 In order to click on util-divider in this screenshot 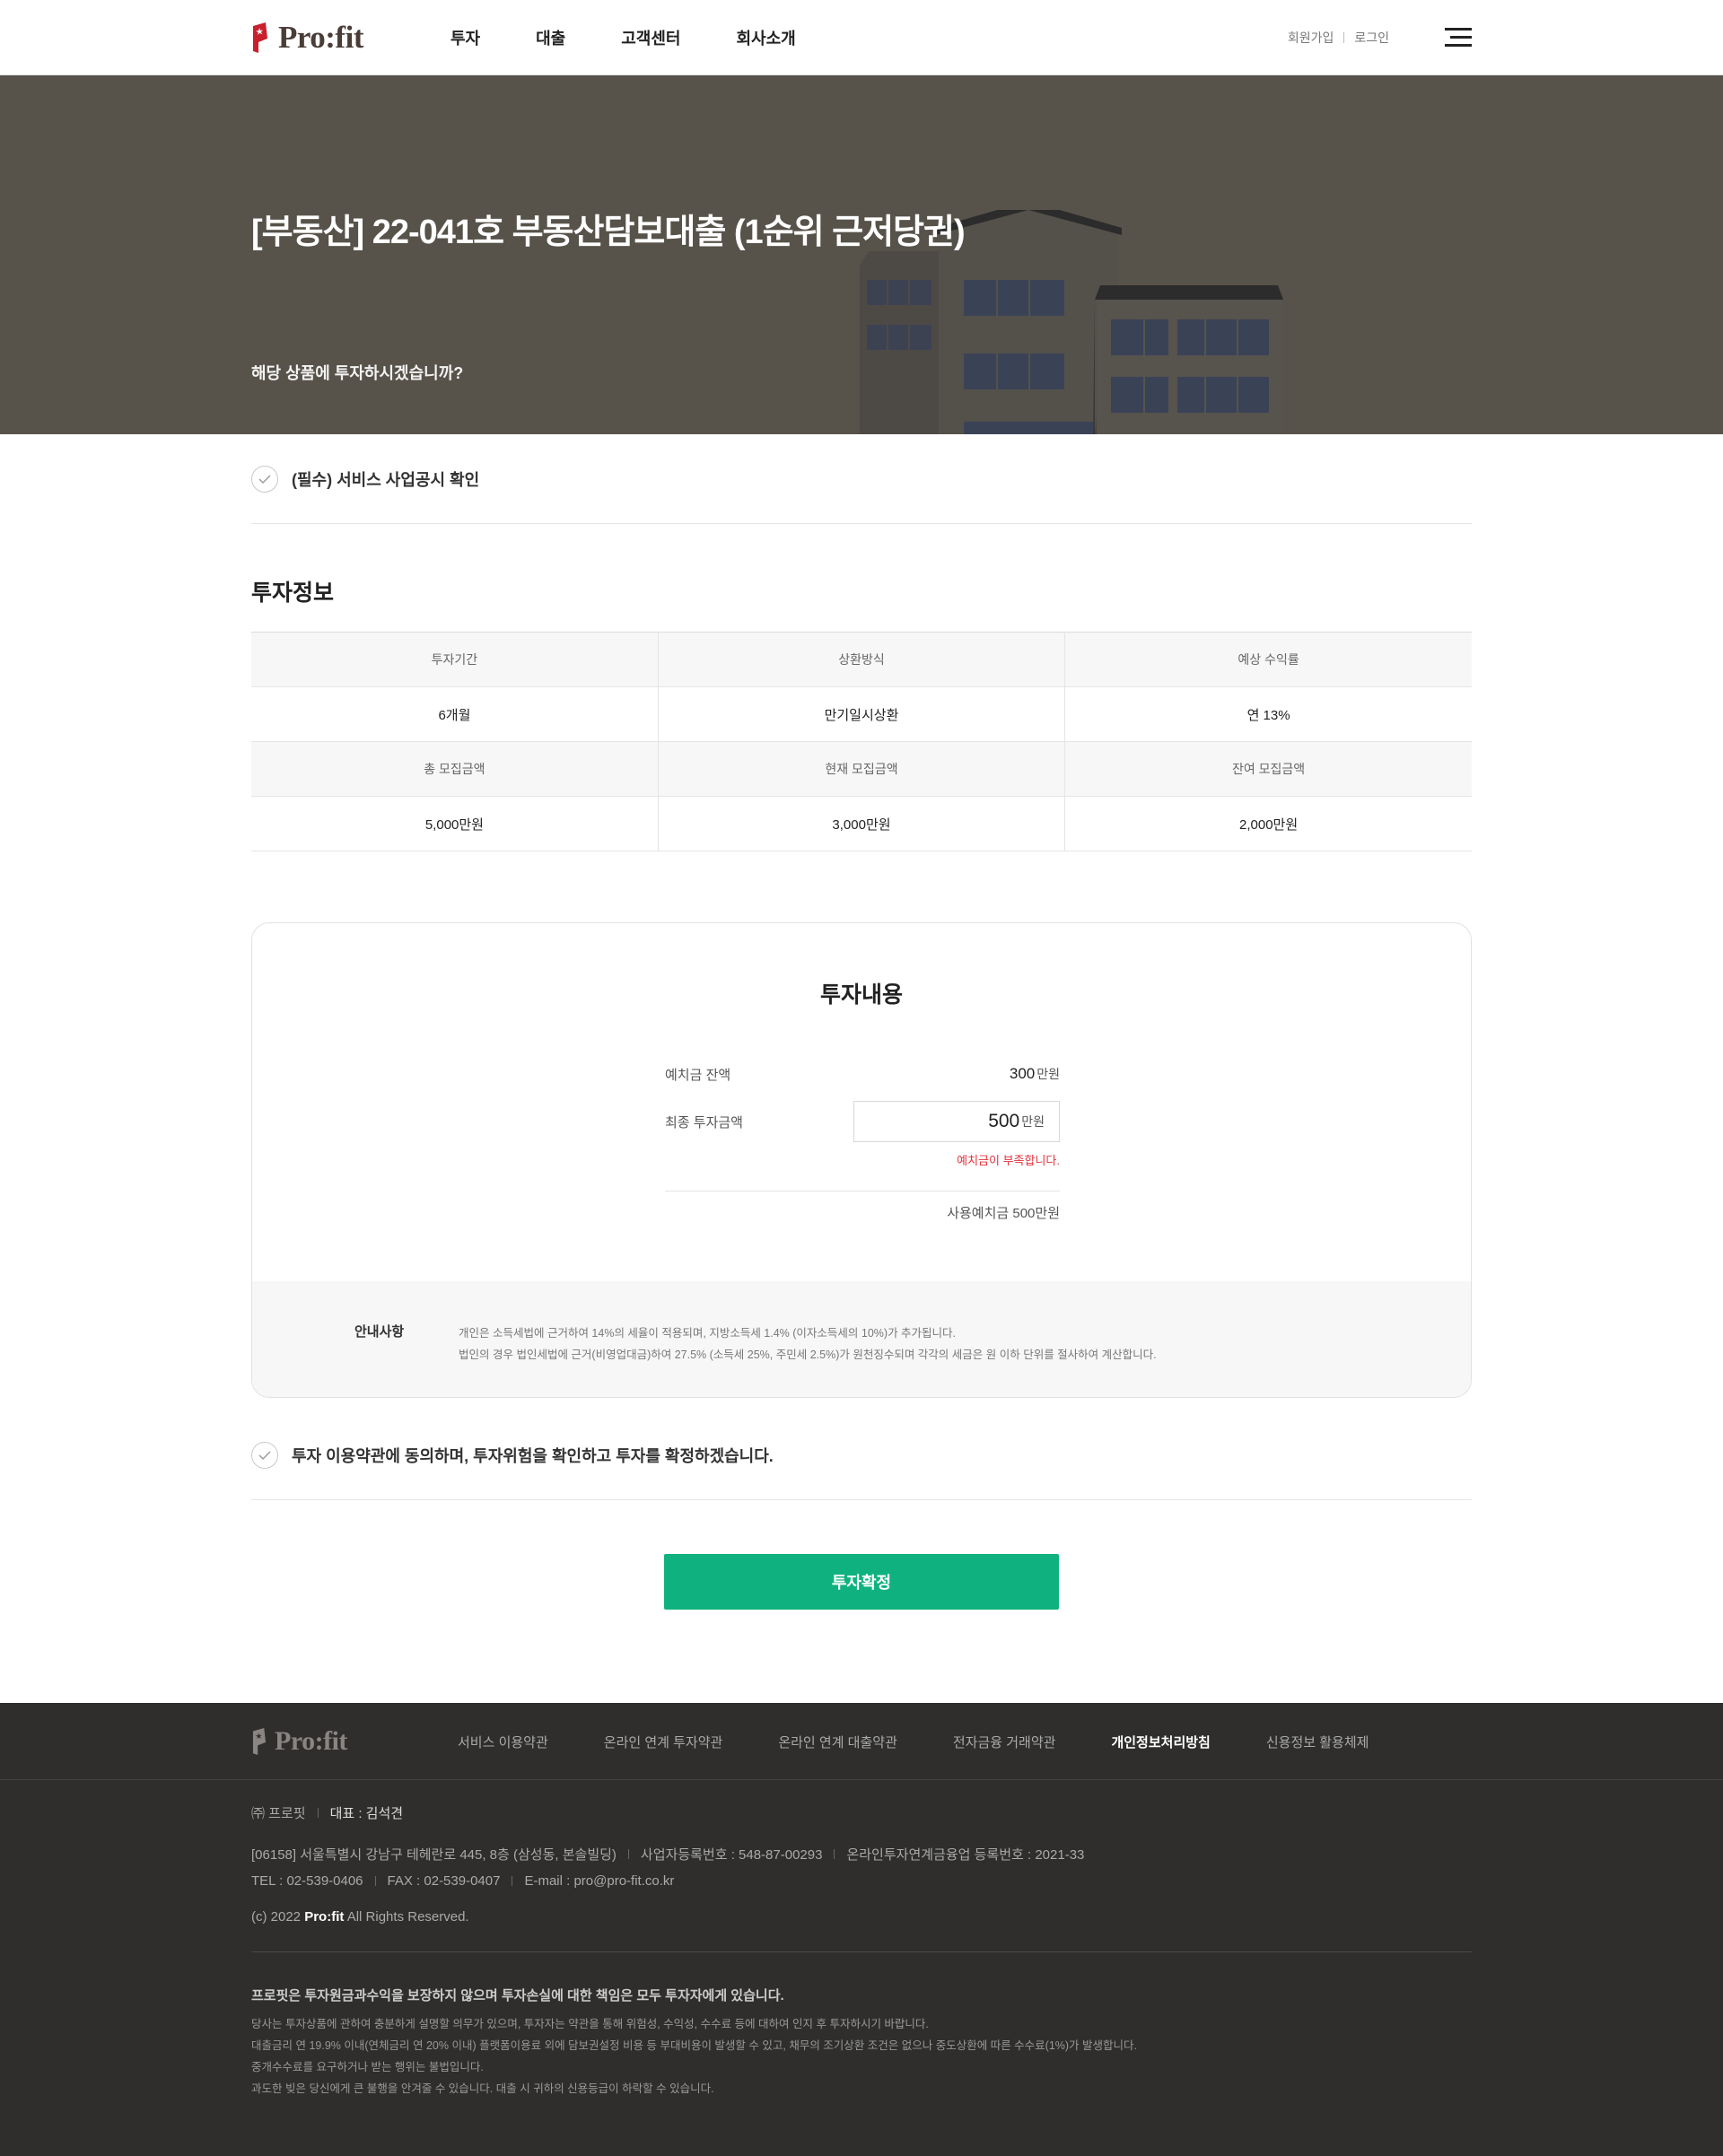, I will do `click(1344, 37)`.